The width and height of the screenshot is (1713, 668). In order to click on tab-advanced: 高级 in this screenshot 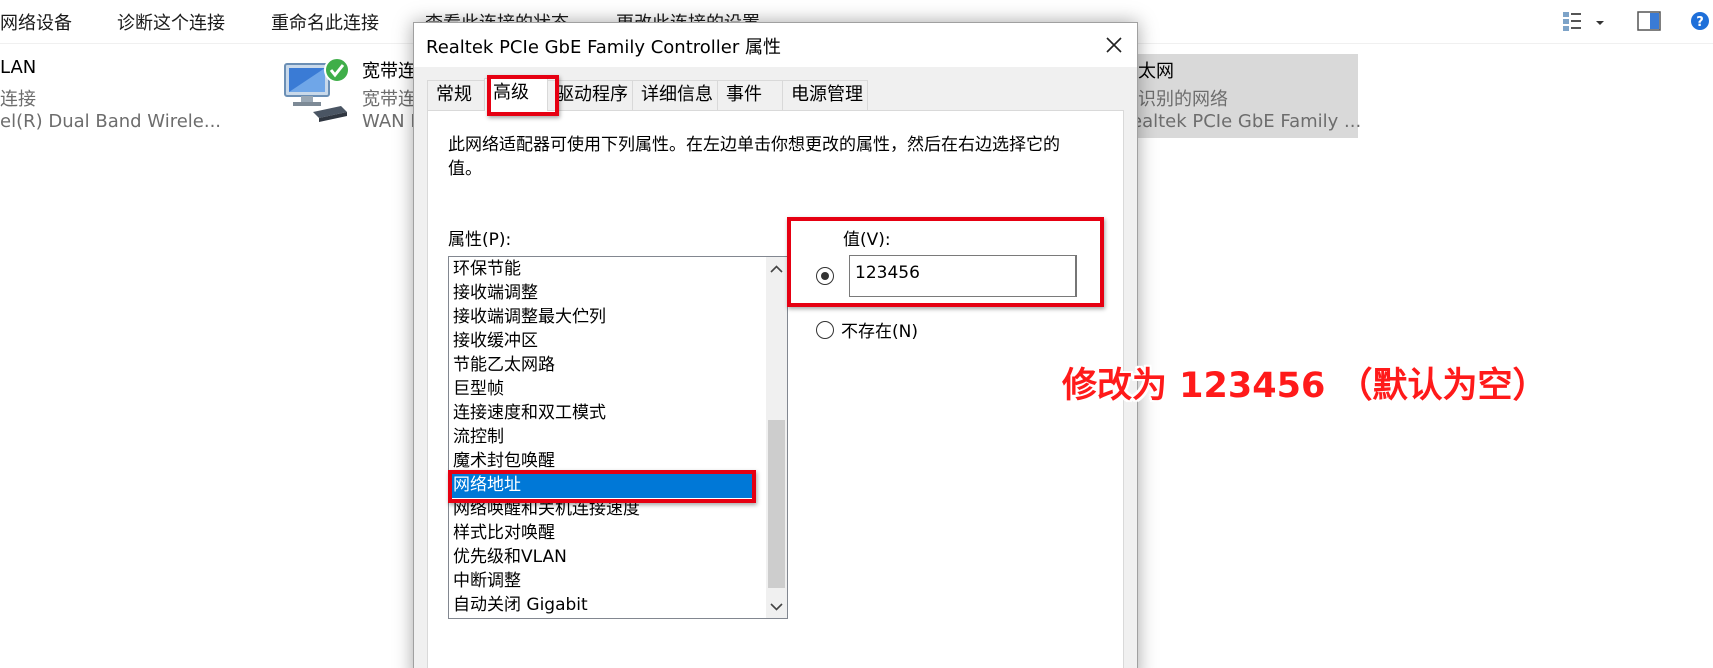, I will do `click(516, 94)`.